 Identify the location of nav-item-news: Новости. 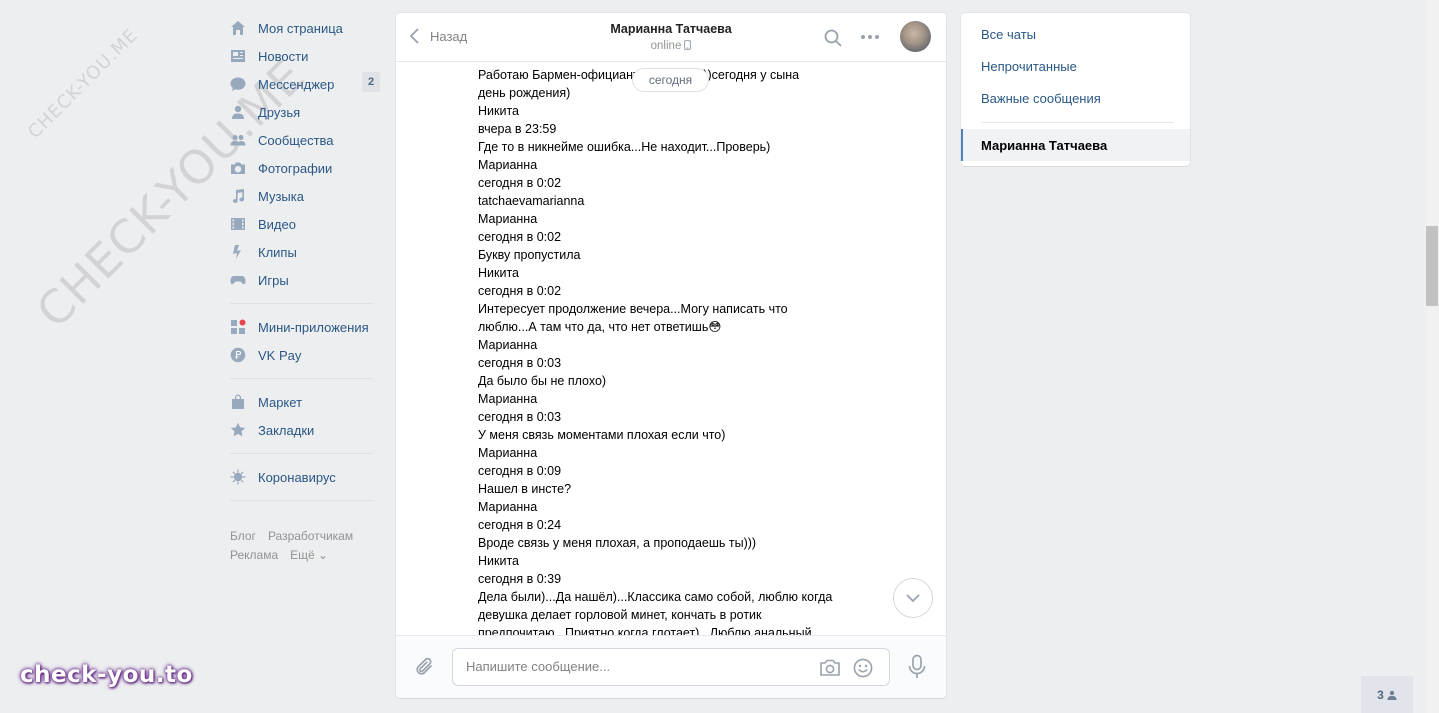
(305, 56).